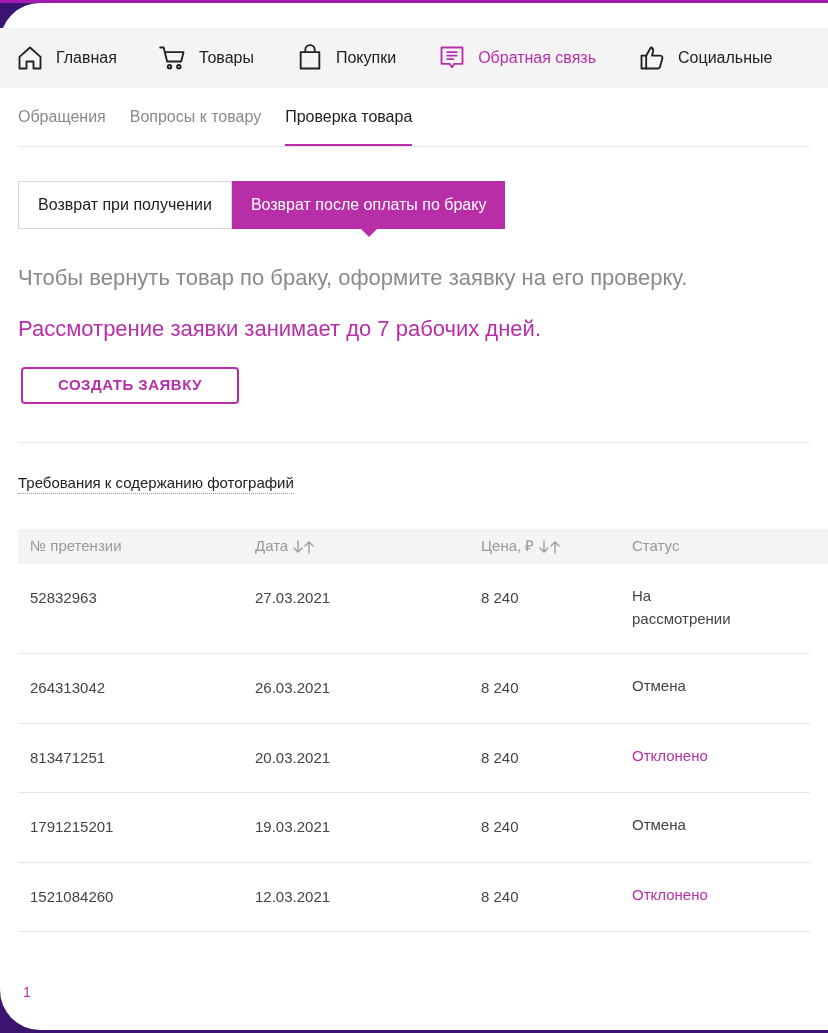  Describe the element at coordinates (293, 688) in the screenshot. I see `table-cell-text: 26.03.2021` at that location.